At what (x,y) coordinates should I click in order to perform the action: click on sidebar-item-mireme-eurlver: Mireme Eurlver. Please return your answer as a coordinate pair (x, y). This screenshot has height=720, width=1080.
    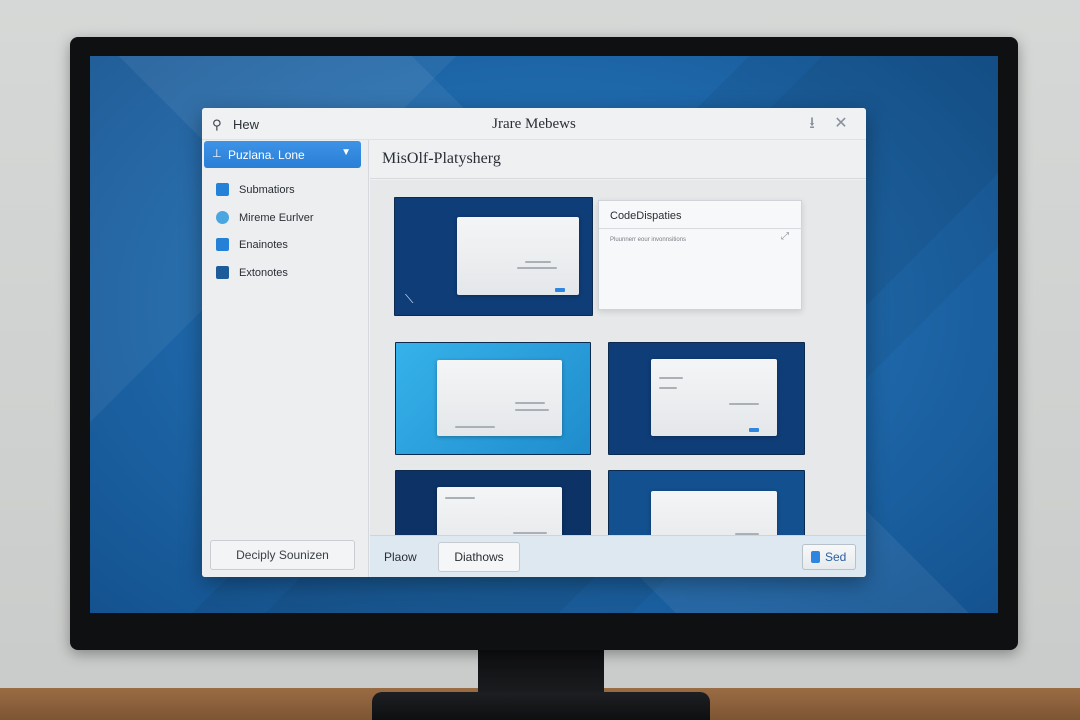
    Looking at the image, I should click on (289, 218).